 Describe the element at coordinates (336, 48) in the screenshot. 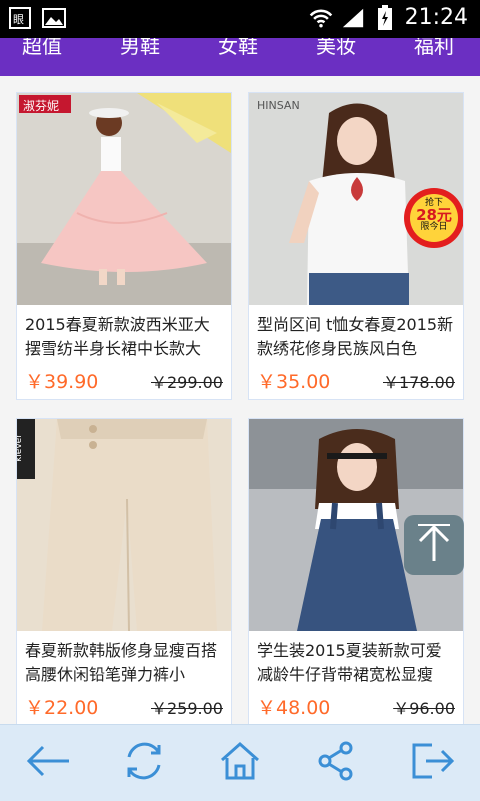

I see `tab-beauty: 美妆` at that location.